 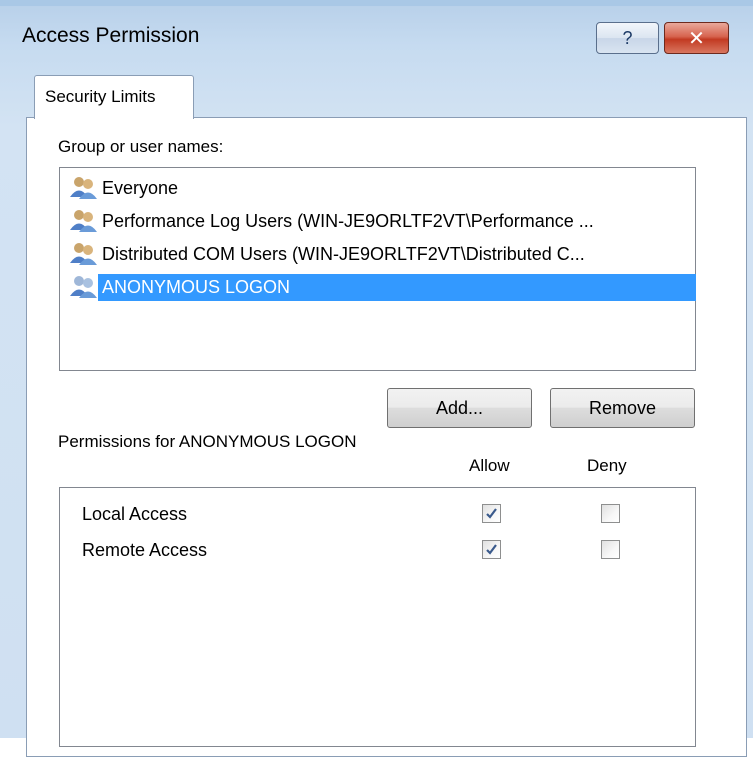 I want to click on close-button: ✕, so click(x=696, y=38).